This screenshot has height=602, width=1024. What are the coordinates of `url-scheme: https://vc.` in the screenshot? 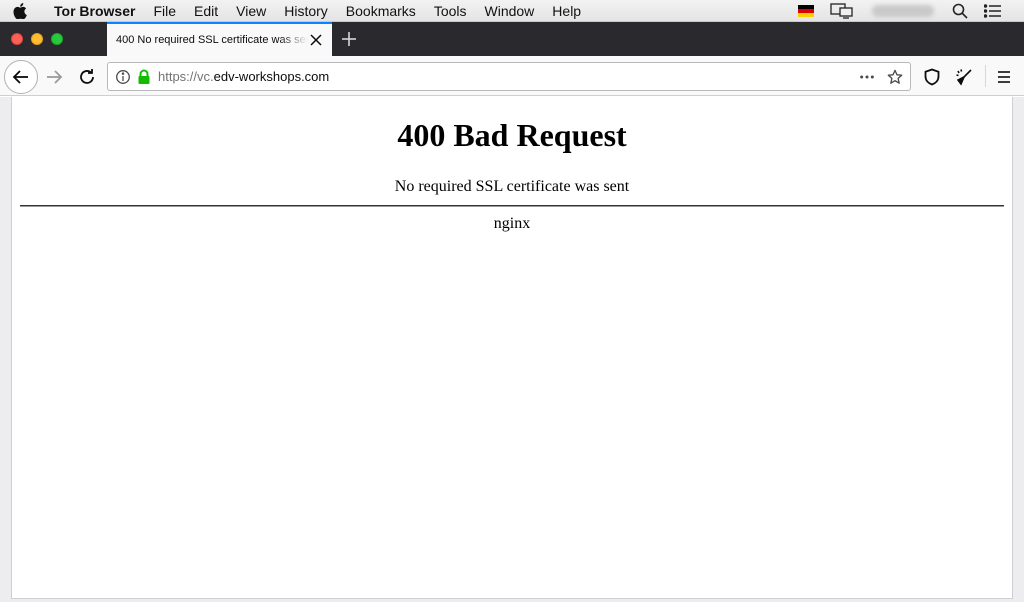 It's located at (186, 76).